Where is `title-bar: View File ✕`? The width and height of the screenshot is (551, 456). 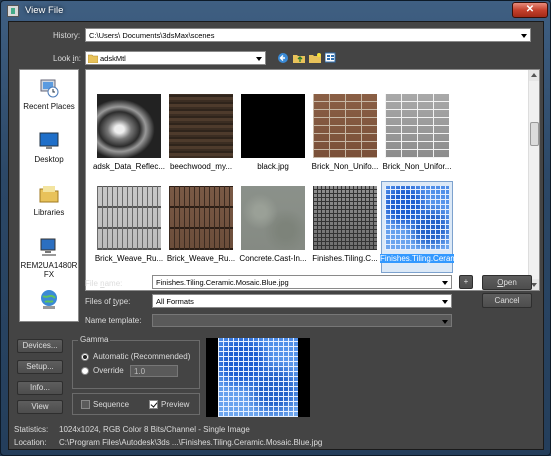
title-bar: View File ✕ is located at coordinates (275, 11).